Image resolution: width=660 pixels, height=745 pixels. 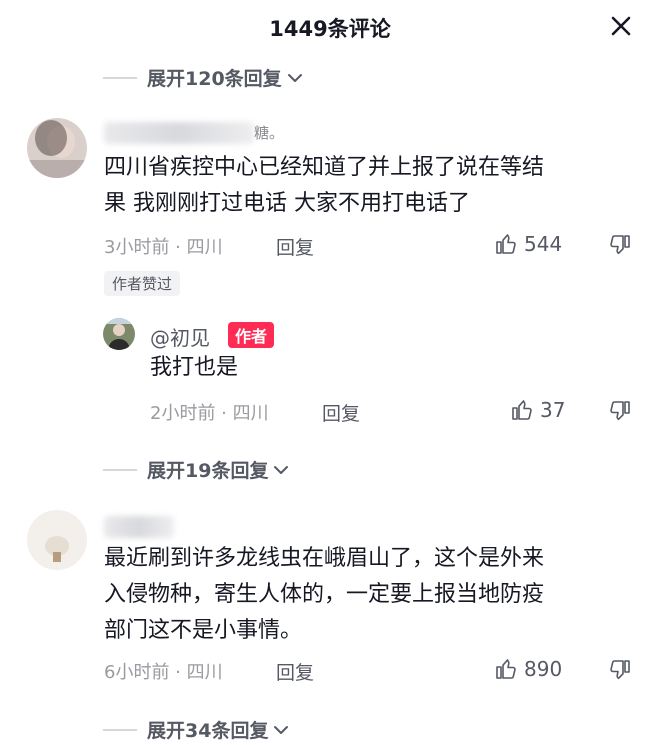 I want to click on expand-replies-label: 展开19条回复, so click(x=208, y=471).